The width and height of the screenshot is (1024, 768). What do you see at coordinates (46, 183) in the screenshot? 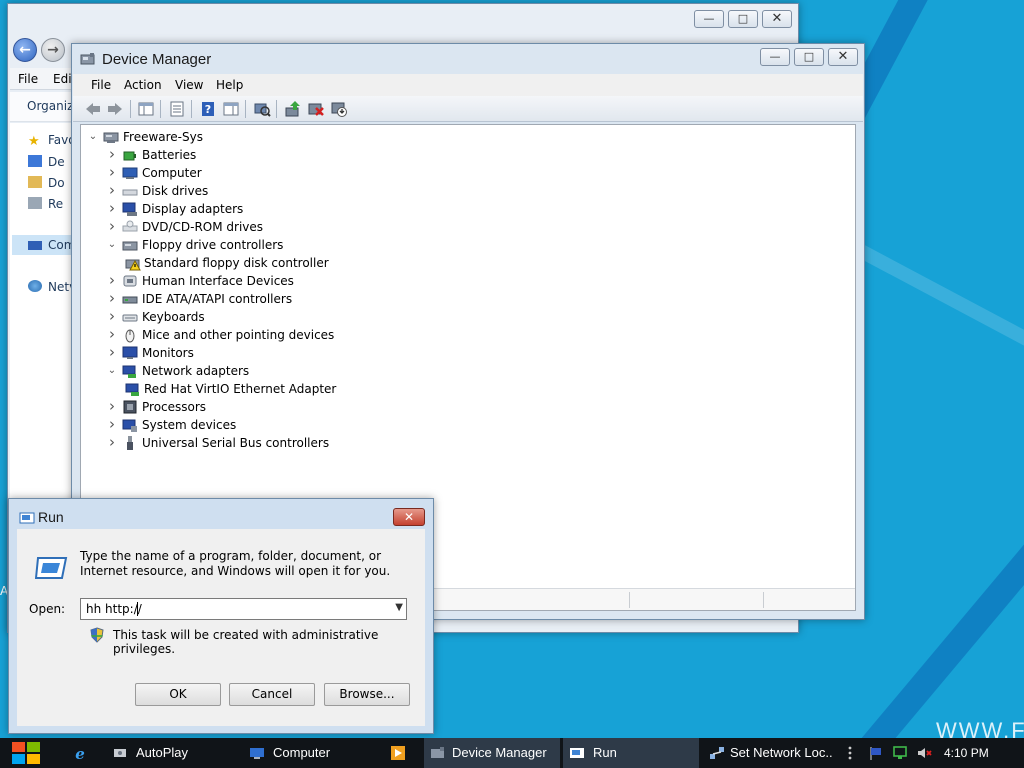
I see `nav-item-downloads: Do` at bounding box center [46, 183].